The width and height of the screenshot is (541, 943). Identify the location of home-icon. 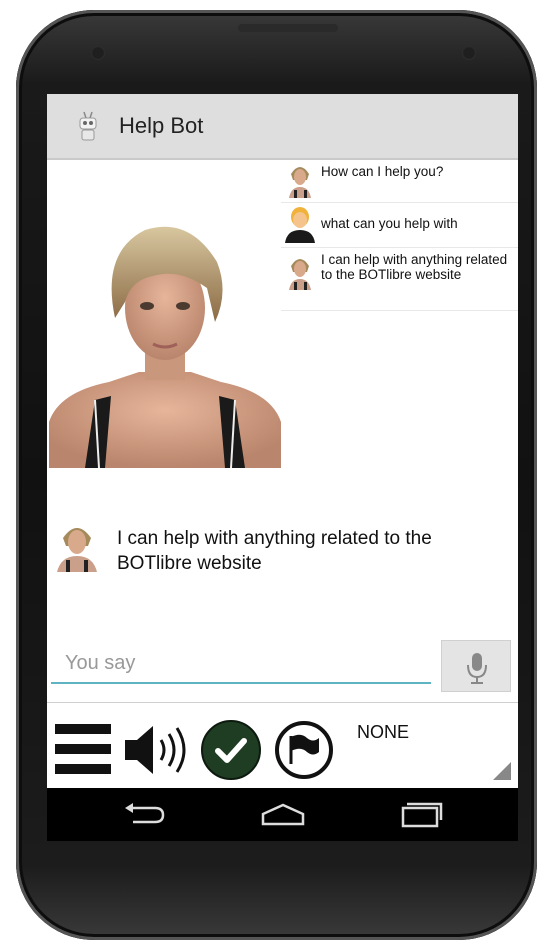
(283, 815).